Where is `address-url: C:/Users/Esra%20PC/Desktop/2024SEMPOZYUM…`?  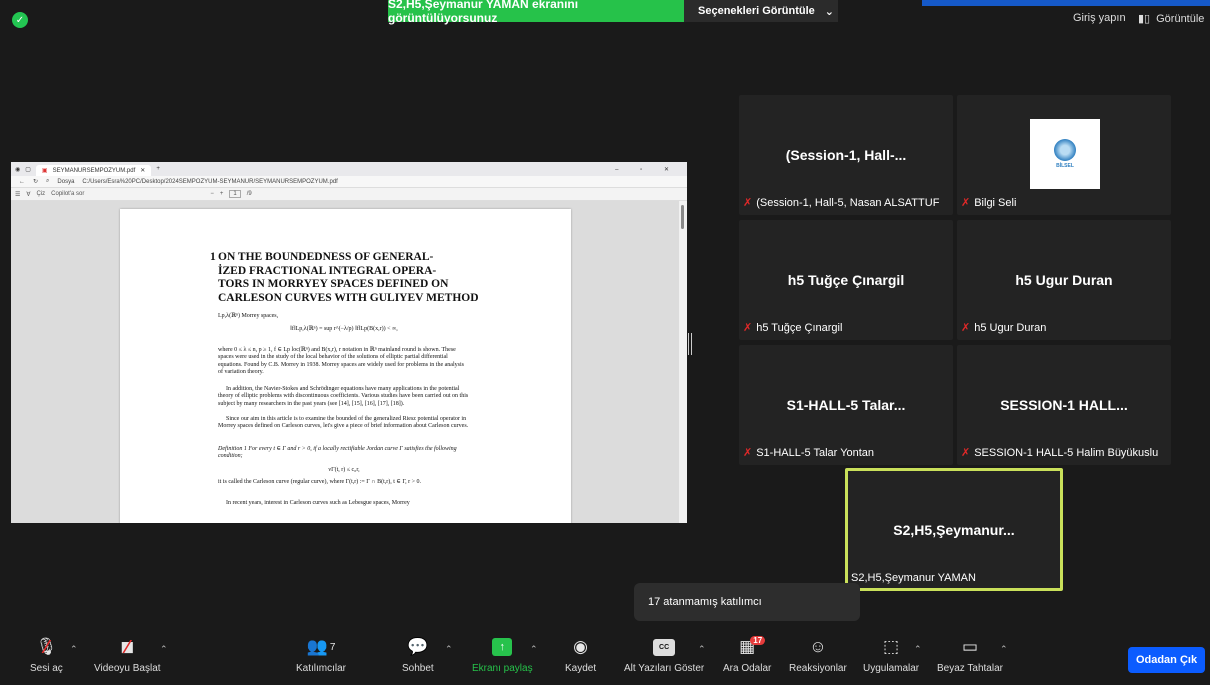
address-url: C:/Users/Esra%20PC/Desktop/2024SEMPOZYUM… is located at coordinates (209, 182).